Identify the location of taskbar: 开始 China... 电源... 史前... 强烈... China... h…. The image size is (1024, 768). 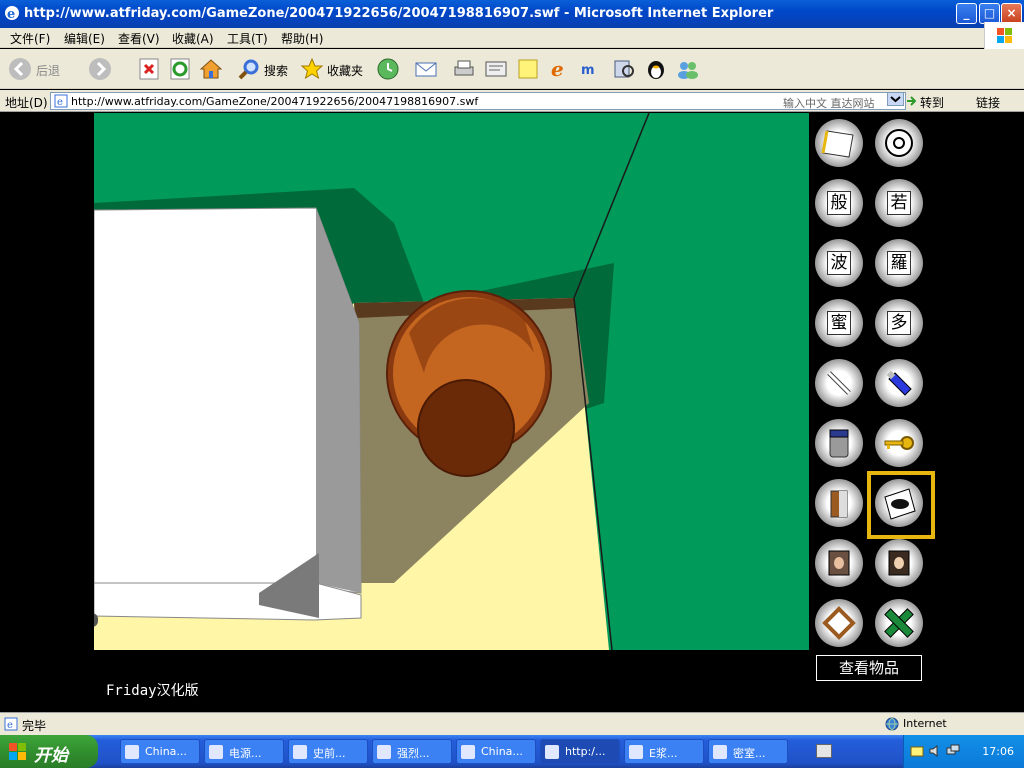
(512, 751).